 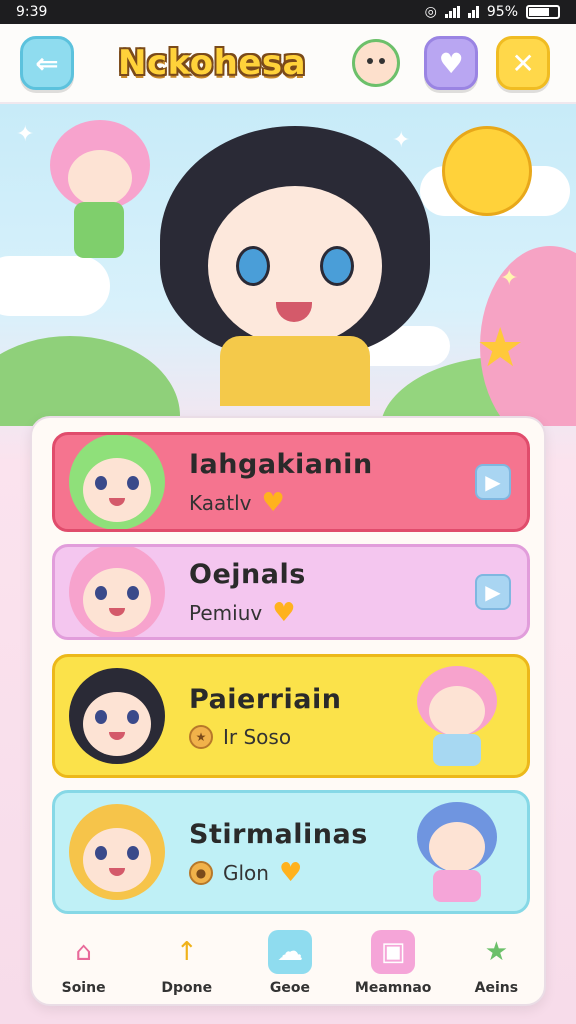 I want to click on star-decoration: ★, so click(x=500, y=347).